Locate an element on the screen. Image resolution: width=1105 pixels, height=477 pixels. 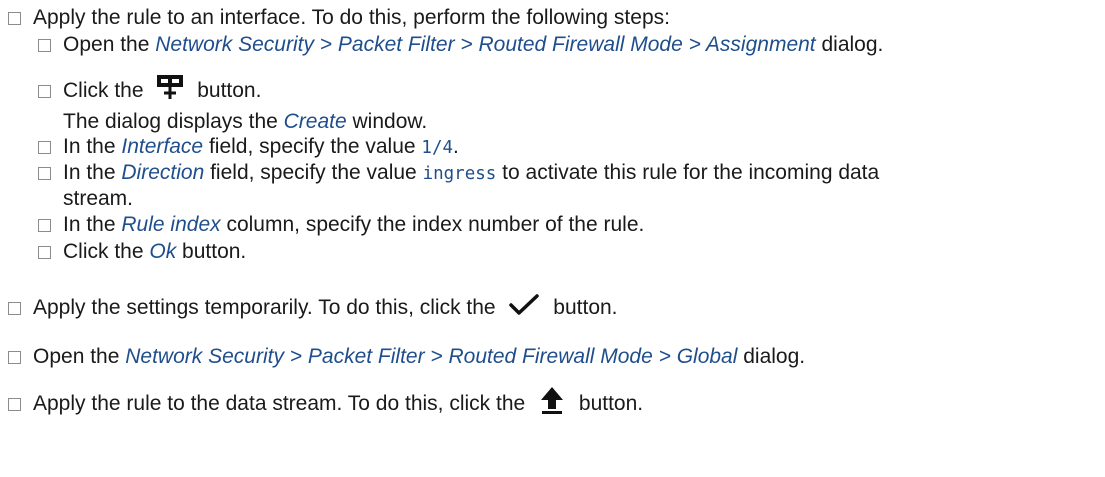
substep-click-add: Click the button. is located at coordinates (150, 90).